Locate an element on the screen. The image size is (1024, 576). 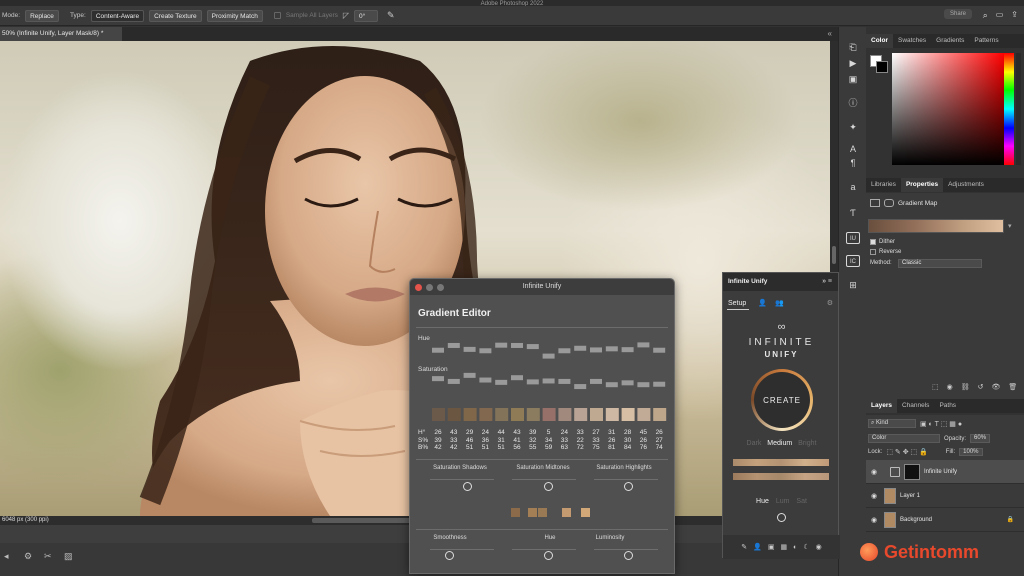
tab-color: Color is located at coordinates (879, 41).